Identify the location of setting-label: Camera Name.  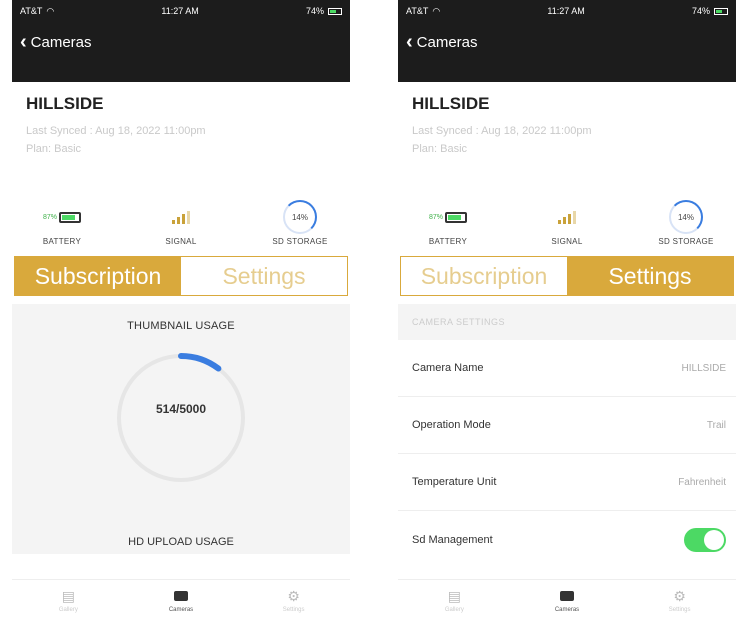
(448, 368).